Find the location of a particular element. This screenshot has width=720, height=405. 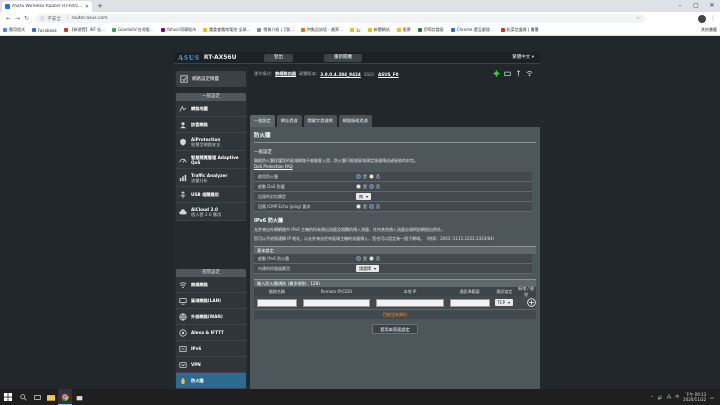

bookmark-item: 新聞網站 is located at coordinates (378, 30).